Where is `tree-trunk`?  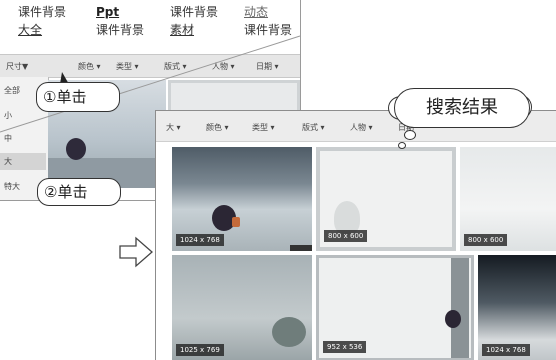 tree-trunk is located at coordinates (460, 308).